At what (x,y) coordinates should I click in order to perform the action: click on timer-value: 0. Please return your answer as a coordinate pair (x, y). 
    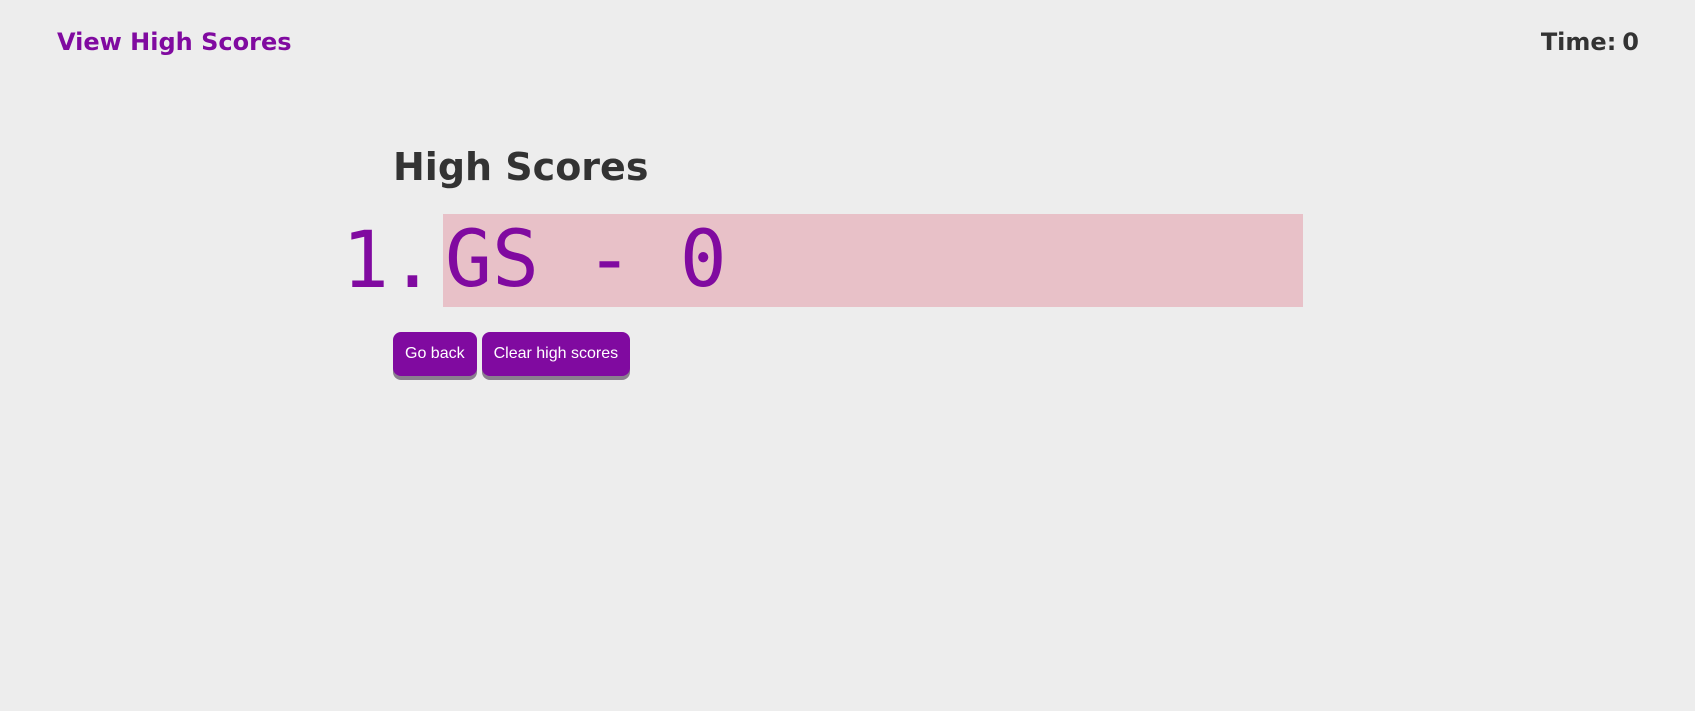
    Looking at the image, I should click on (1630, 42).